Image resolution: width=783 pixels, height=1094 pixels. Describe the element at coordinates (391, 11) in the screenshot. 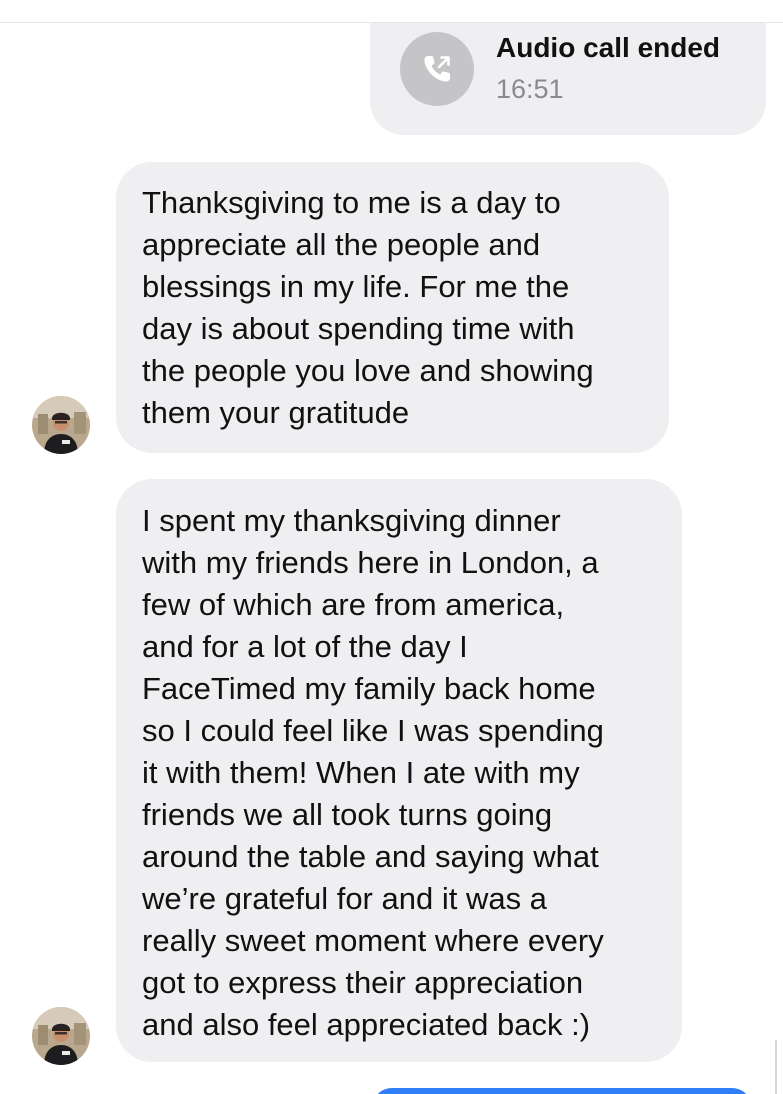

I see `header-area` at that location.